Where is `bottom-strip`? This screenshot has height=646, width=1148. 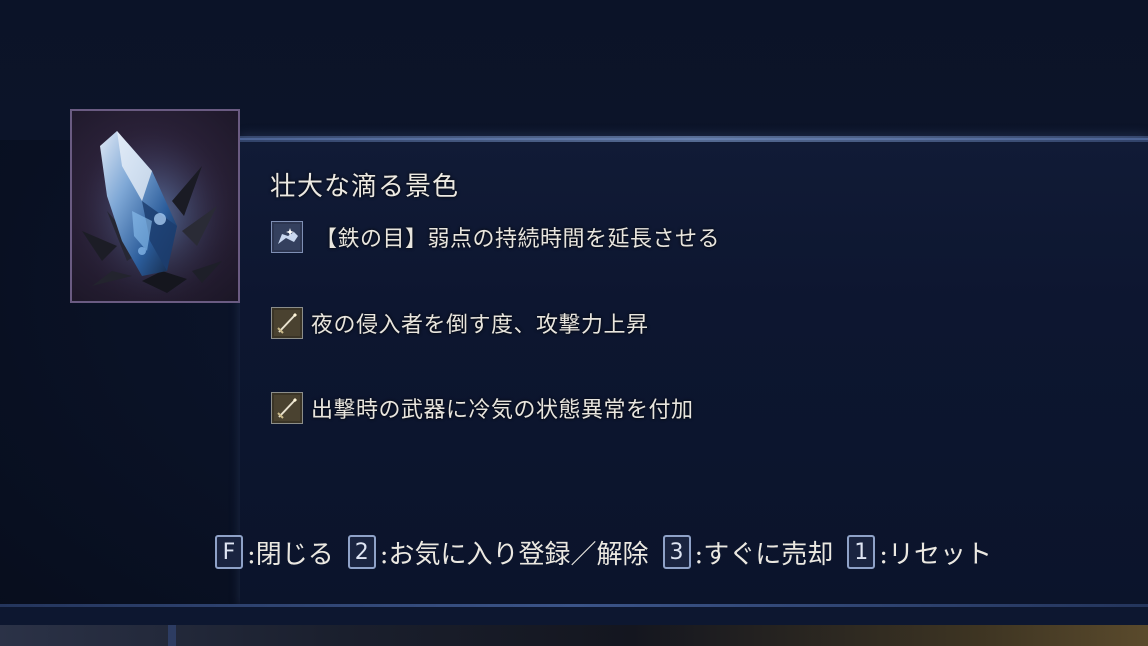 bottom-strip is located at coordinates (574, 616).